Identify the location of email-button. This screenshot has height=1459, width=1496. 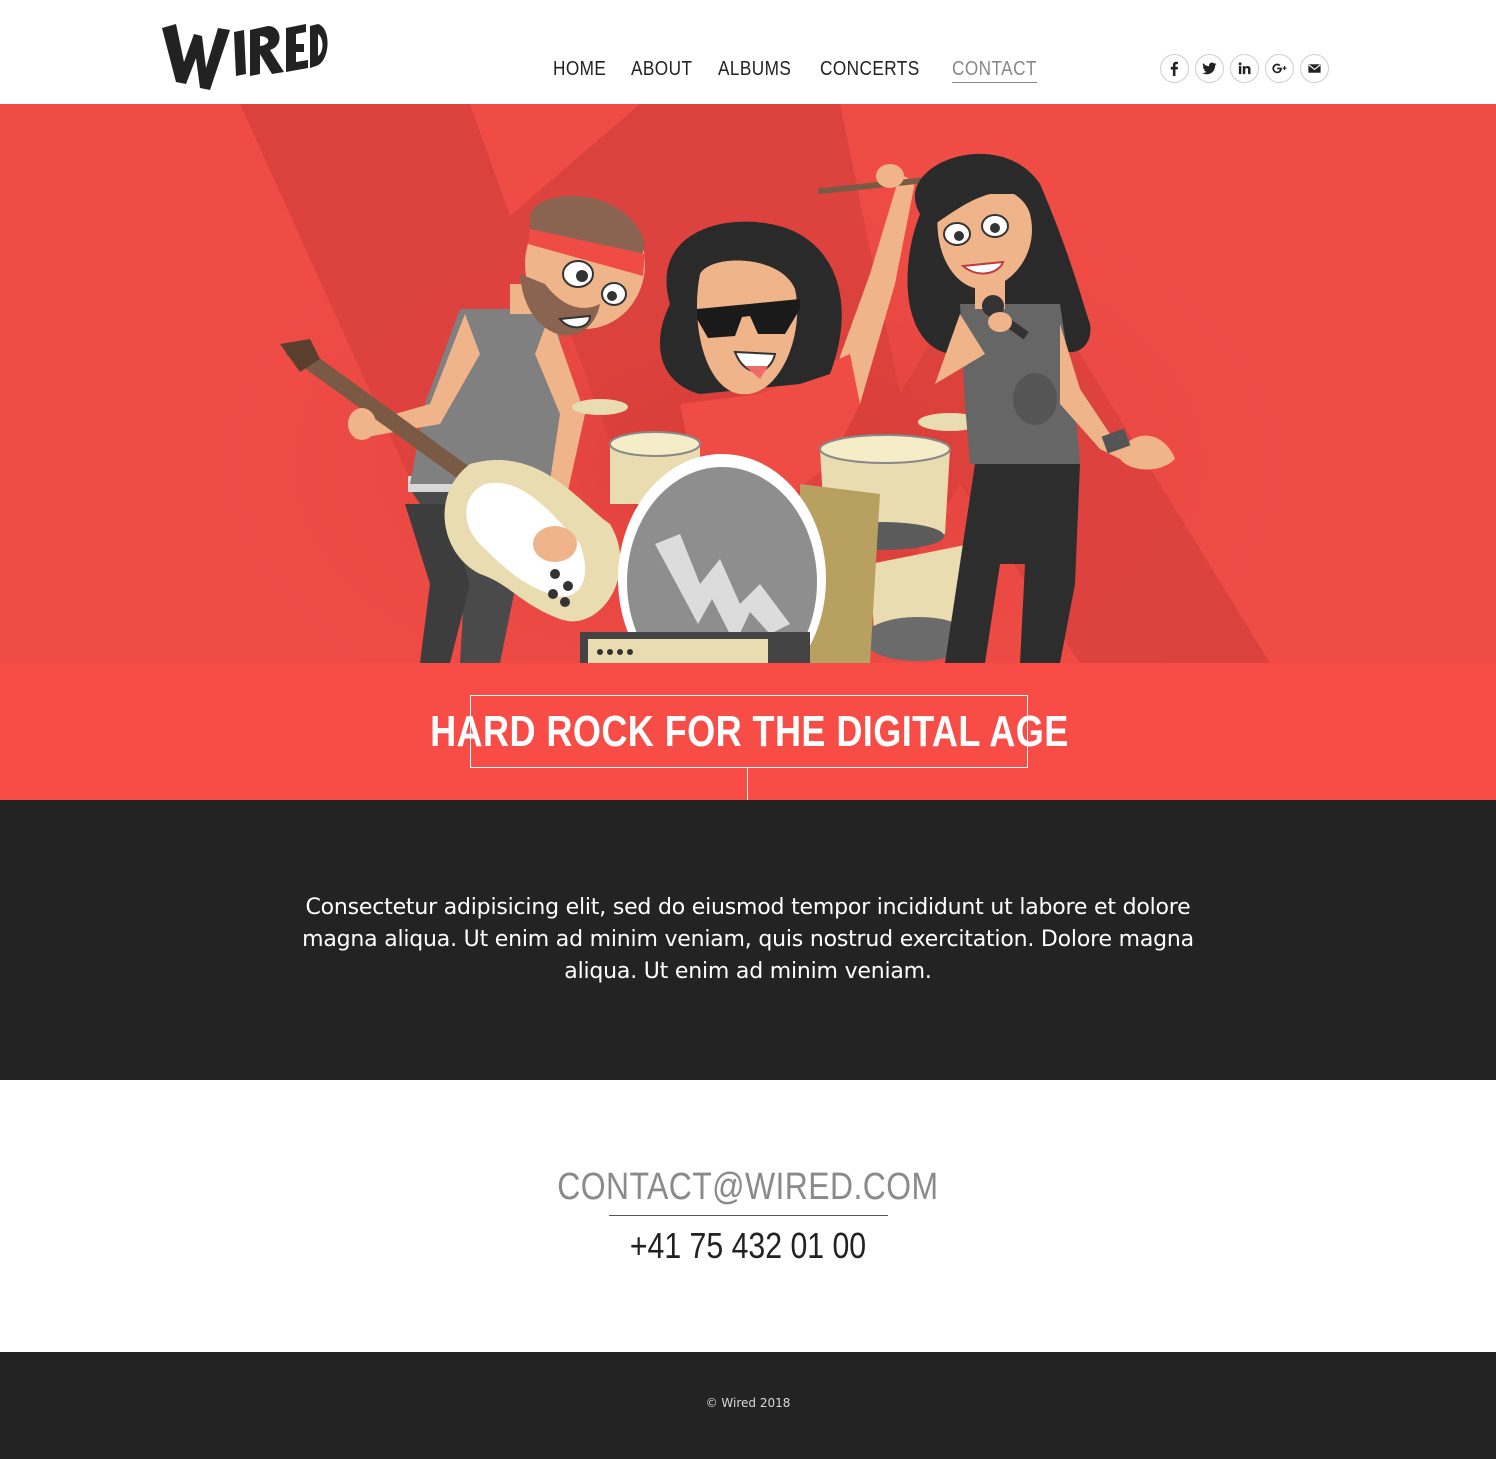
(1314, 68).